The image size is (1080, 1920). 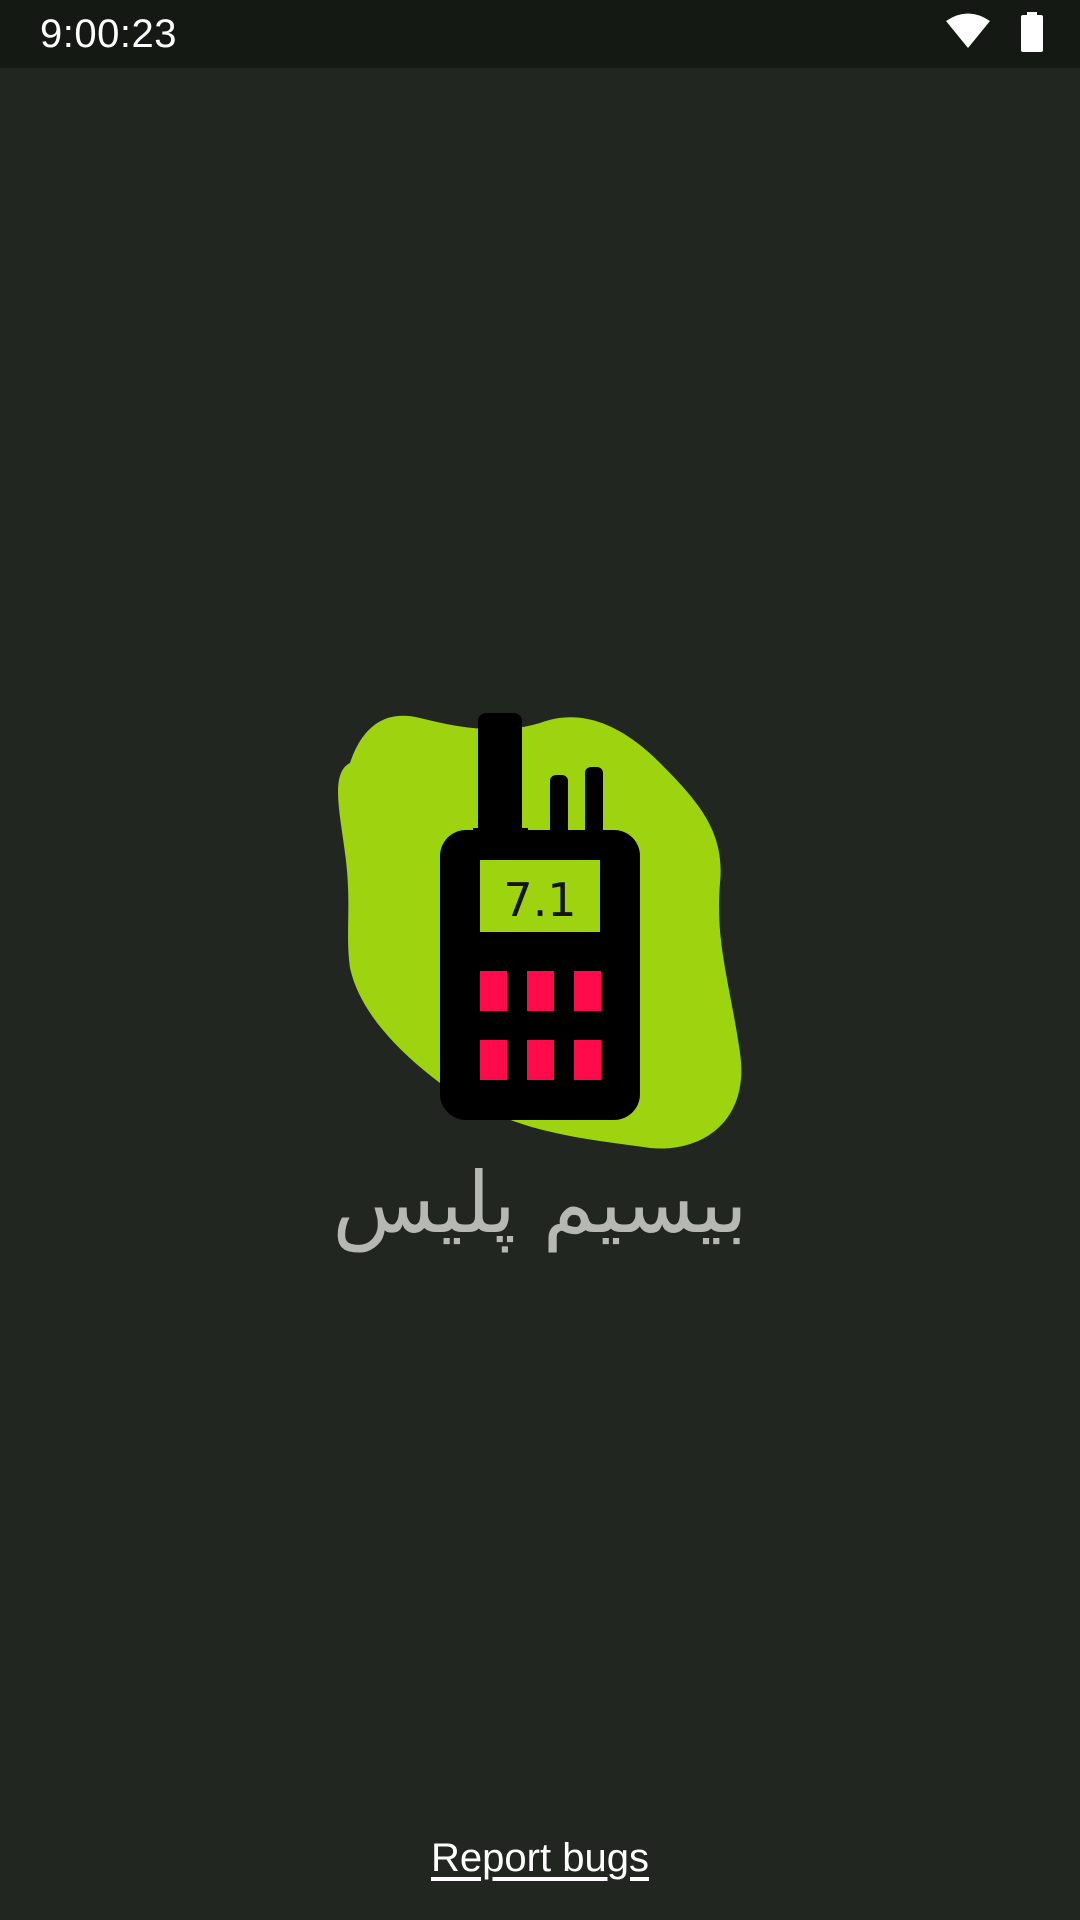 What do you see at coordinates (540, 931) in the screenshot?
I see `walkie-talkie-icon: 7.1` at bounding box center [540, 931].